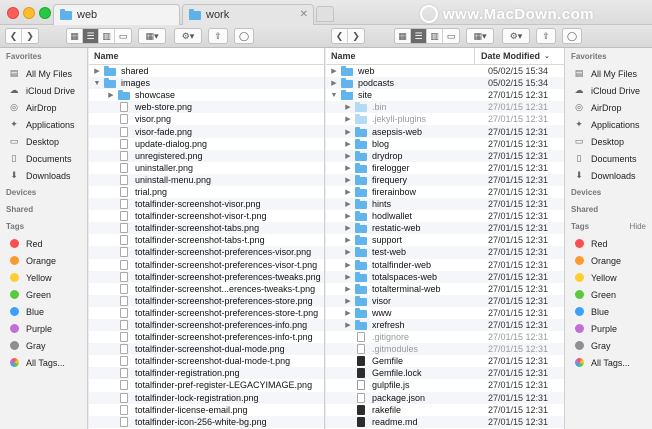 Image resolution: width=652 pixels, height=429 pixels. What do you see at coordinates (445, 337) in the screenshot?
I see `file-row: .gitignore 27/01/15 12:31` at bounding box center [445, 337].